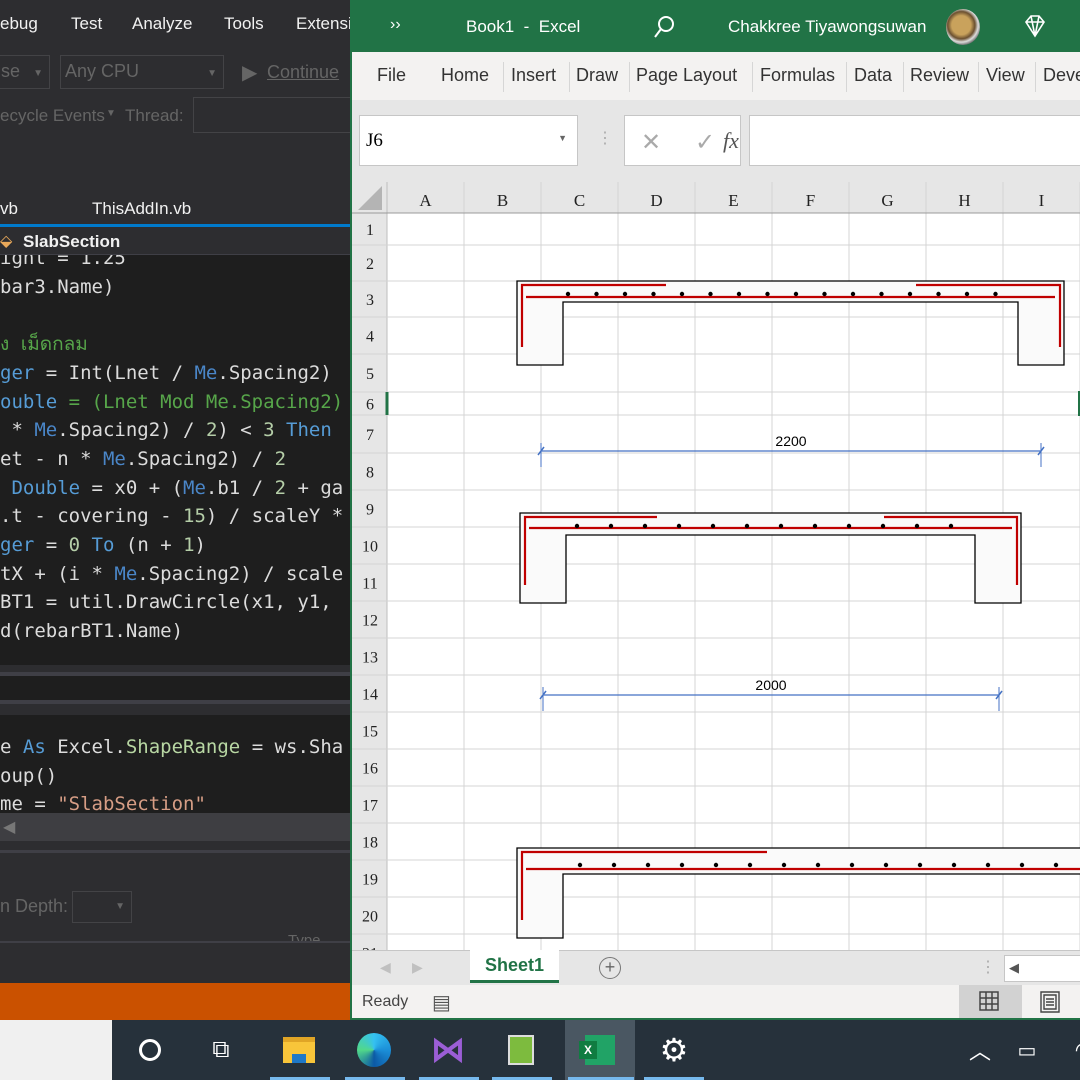 The height and width of the screenshot is (1080, 1080). Describe the element at coordinates (465, 75) in the screenshot. I see `tab-home: Home` at that location.